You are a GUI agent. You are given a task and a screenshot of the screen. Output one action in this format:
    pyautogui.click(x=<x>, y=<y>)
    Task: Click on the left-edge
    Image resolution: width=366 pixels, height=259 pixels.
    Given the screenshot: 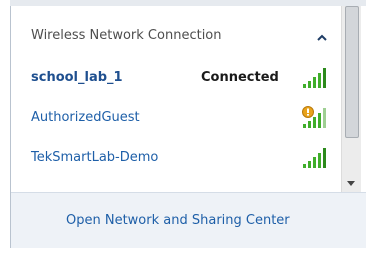 What is the action you would take?
    pyautogui.click(x=5, y=124)
    